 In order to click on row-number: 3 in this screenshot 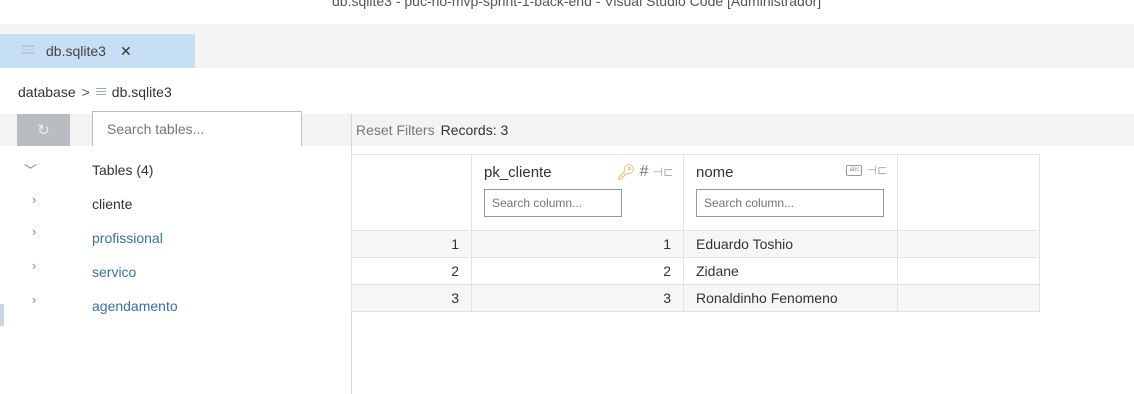, I will do `click(411, 298)`.